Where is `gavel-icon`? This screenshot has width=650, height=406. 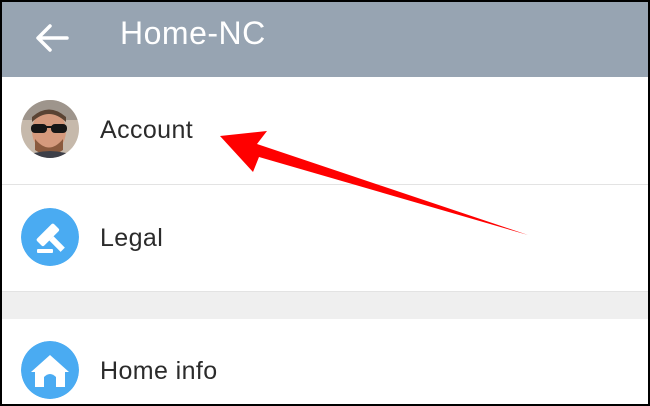
gavel-icon is located at coordinates (50, 237).